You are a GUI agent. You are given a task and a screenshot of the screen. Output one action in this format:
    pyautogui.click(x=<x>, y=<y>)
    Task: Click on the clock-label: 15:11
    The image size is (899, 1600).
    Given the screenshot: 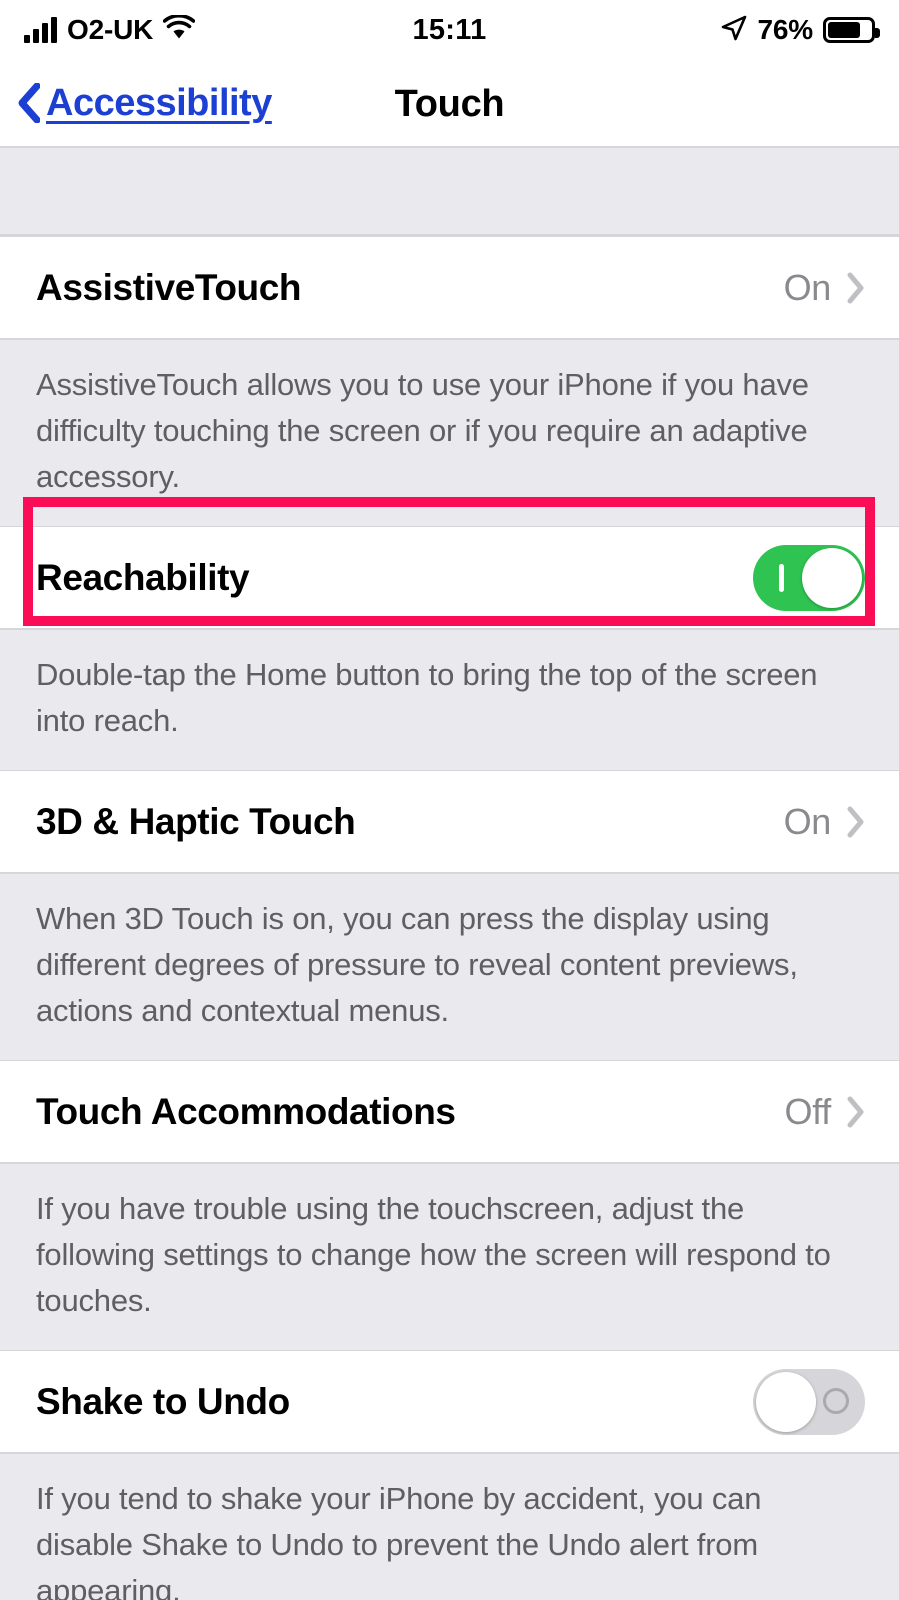 What is the action you would take?
    pyautogui.click(x=449, y=29)
    